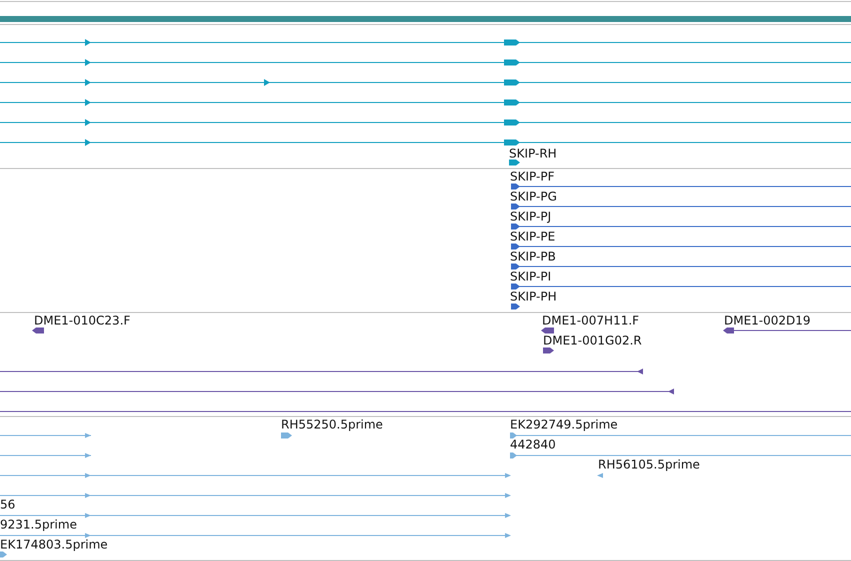  Describe the element at coordinates (532, 177) in the screenshot. I see `feature-label: SKIP-PF` at that location.